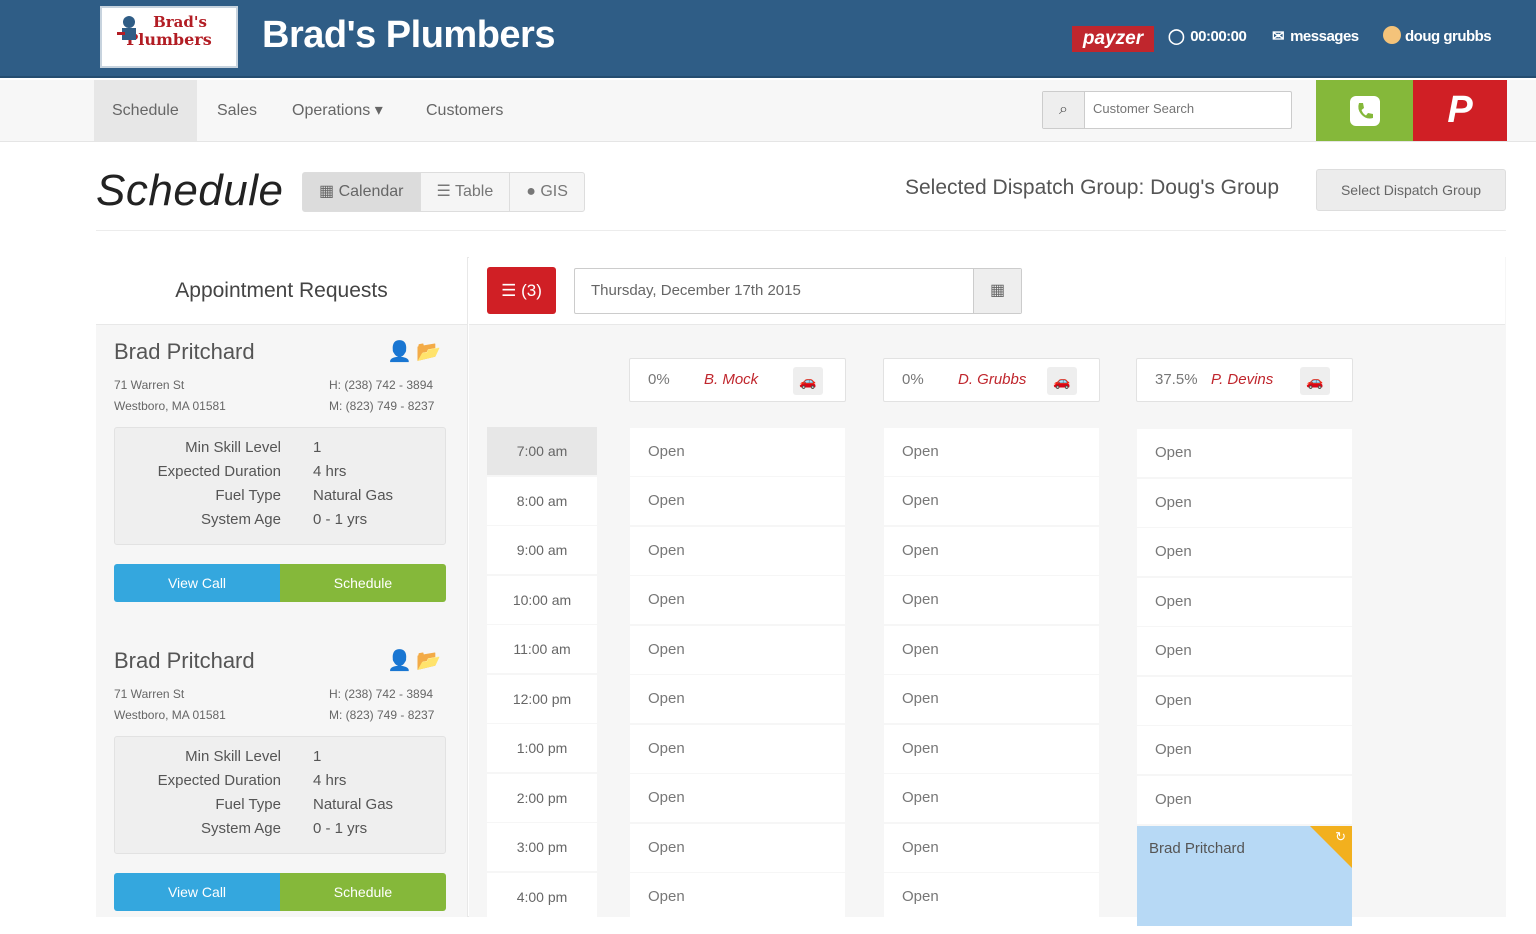 This screenshot has width=1536, height=934. I want to click on request-list-button: ☰ (3), so click(521, 290).